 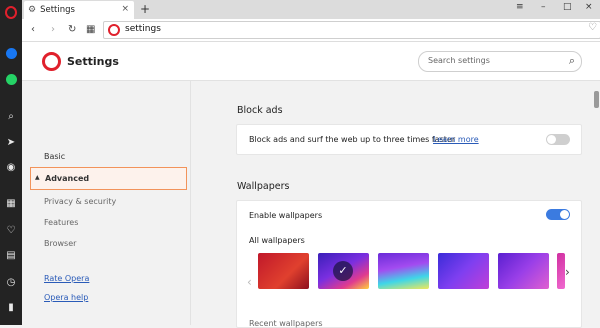 I want to click on sidebar-item-label: Advanced, so click(x=67, y=178).